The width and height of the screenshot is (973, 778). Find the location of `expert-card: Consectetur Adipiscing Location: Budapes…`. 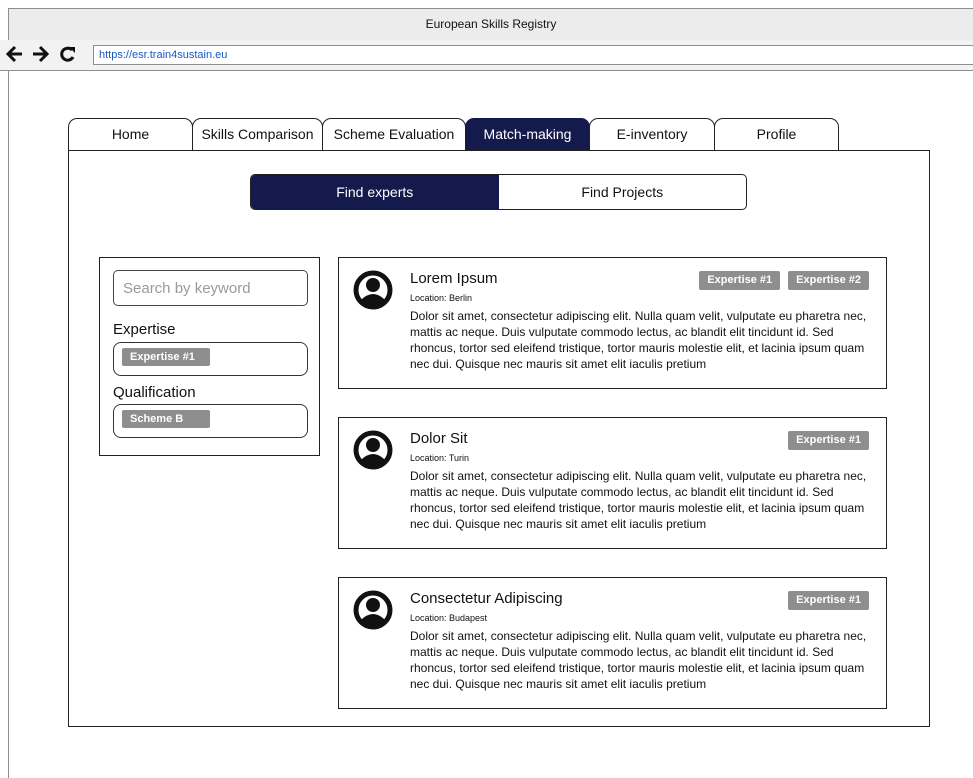

expert-card: Consectetur Adipiscing Location: Budapes… is located at coordinates (612, 643).